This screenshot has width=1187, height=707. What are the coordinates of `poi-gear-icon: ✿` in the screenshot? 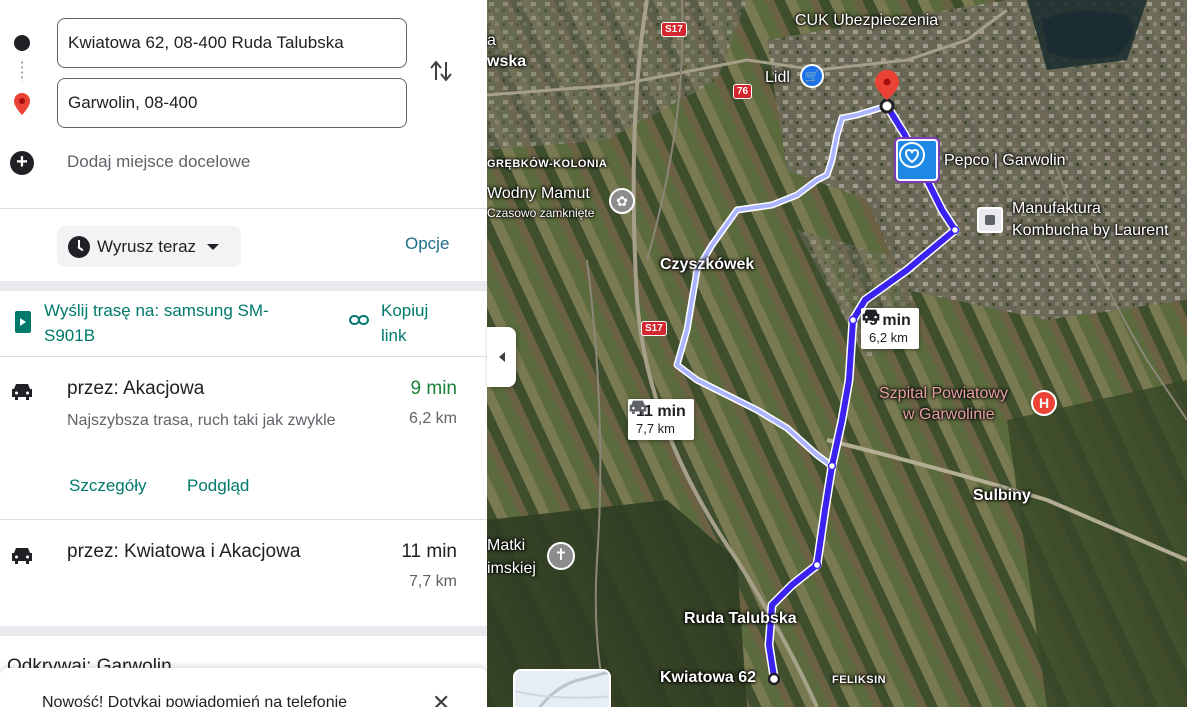 It's located at (622, 201).